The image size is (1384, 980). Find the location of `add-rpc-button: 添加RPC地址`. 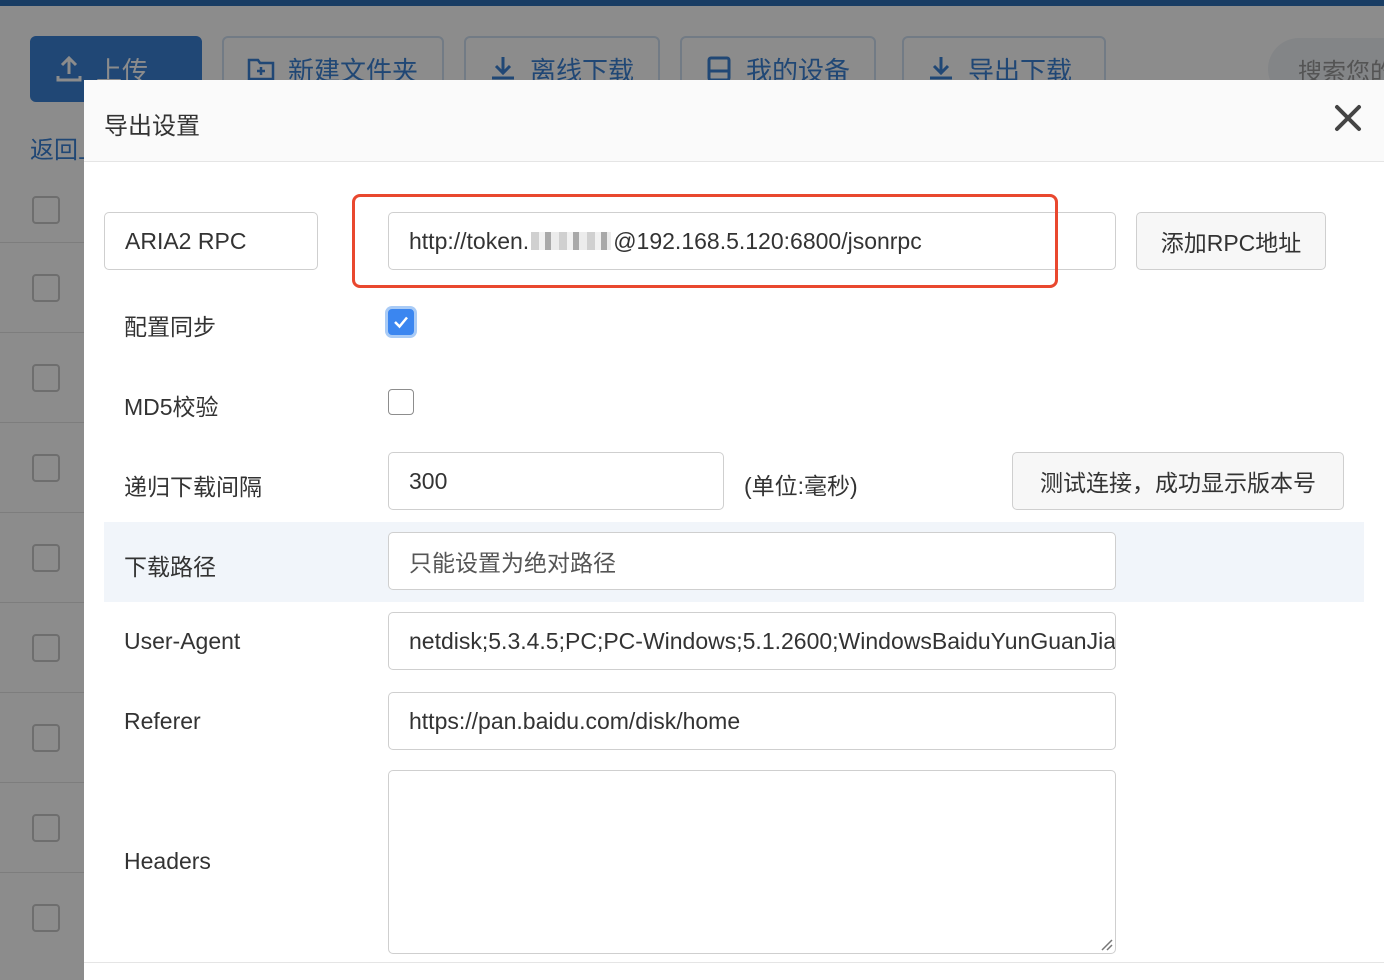

add-rpc-button: 添加RPC地址 is located at coordinates (1231, 241).